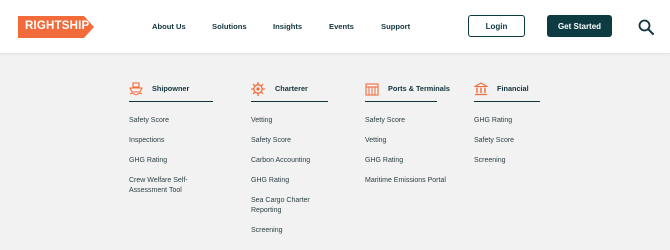 Image resolution: width=670 pixels, height=250 pixels. What do you see at coordinates (292, 206) in the screenshot?
I see `link-sea-cargo-charter-reporting: Sea Cargo Charter Reporting` at bounding box center [292, 206].